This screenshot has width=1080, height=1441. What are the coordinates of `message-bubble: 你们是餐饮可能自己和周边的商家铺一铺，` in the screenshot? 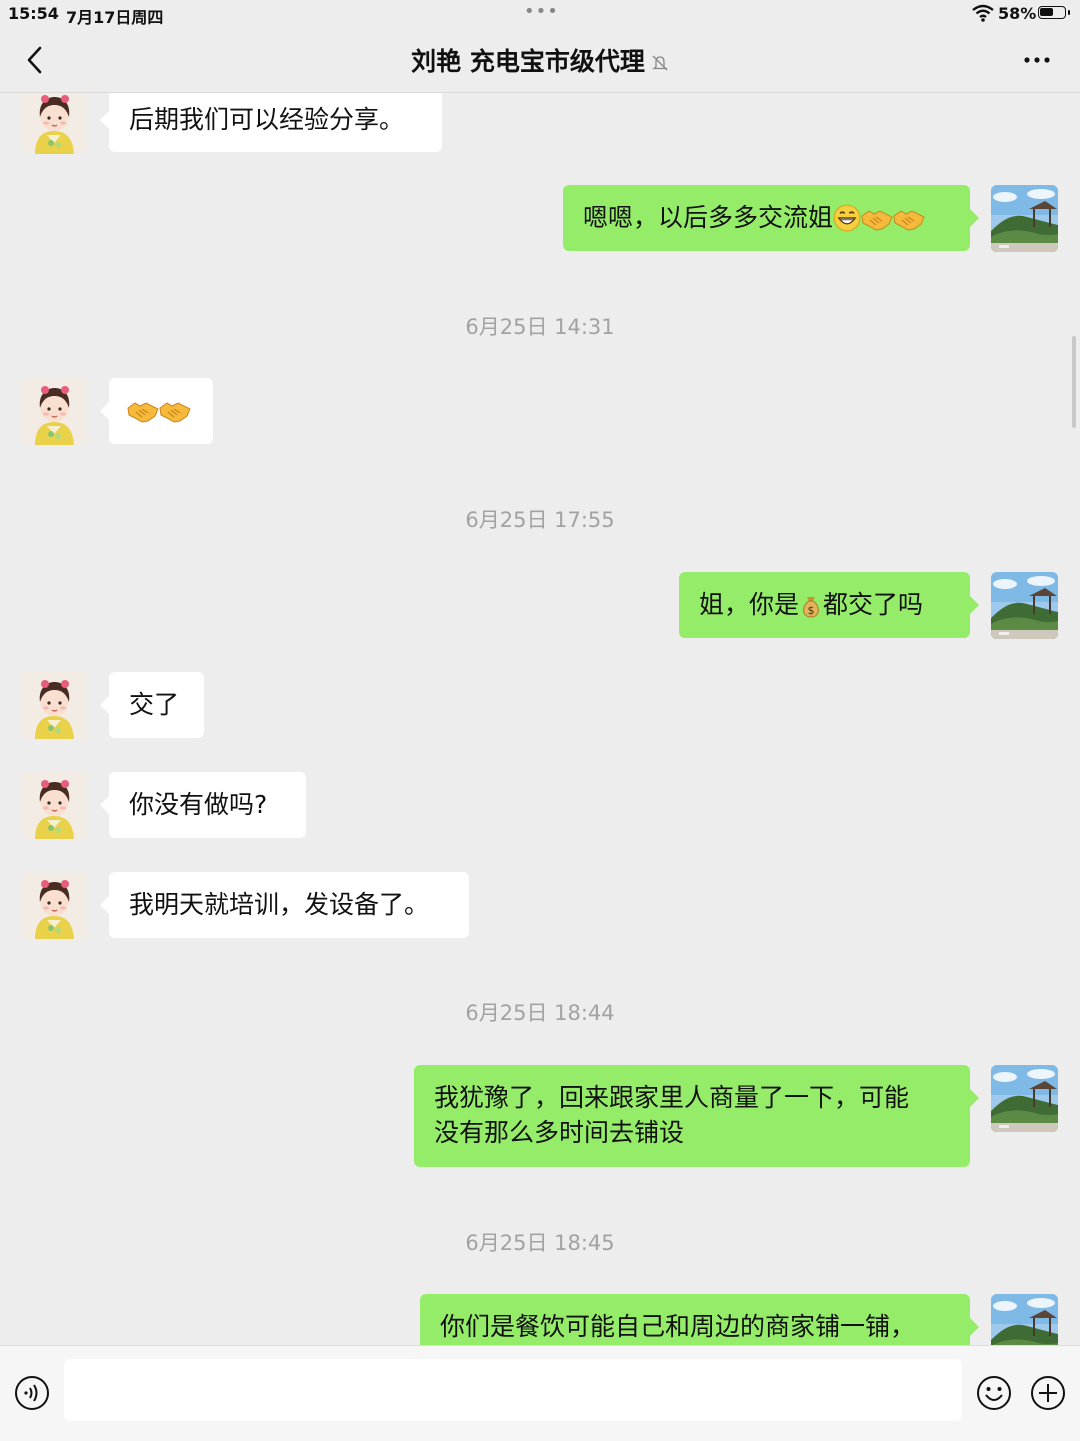 It's located at (699, 1319).